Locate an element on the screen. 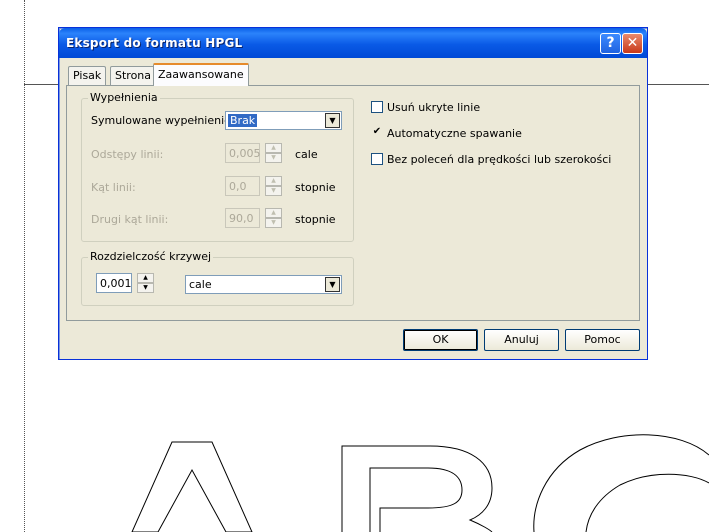 Image resolution: width=709 pixels, height=532 pixels. cancel-button: Anuluj is located at coordinates (521, 340).